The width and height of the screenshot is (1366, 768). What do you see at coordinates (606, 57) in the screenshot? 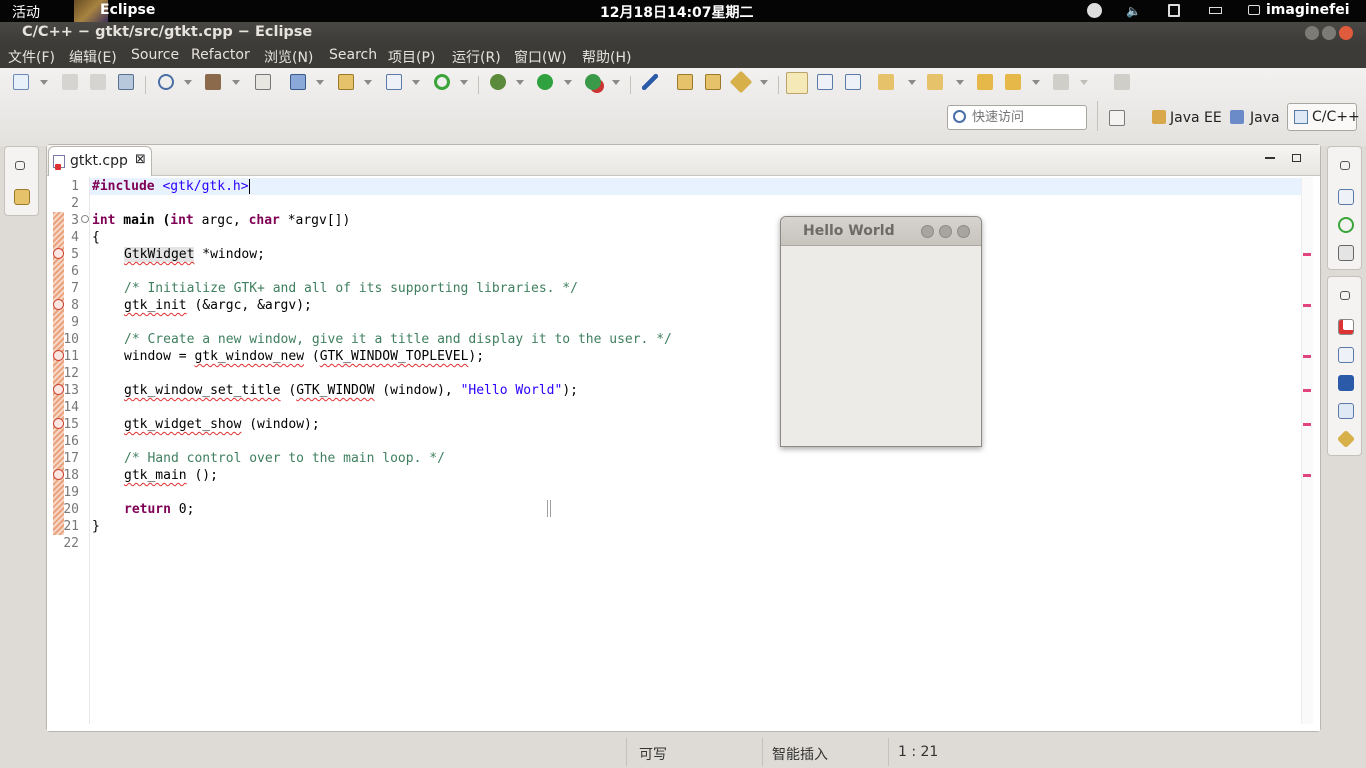
I see `menu-help: 帮助(H)` at bounding box center [606, 57].